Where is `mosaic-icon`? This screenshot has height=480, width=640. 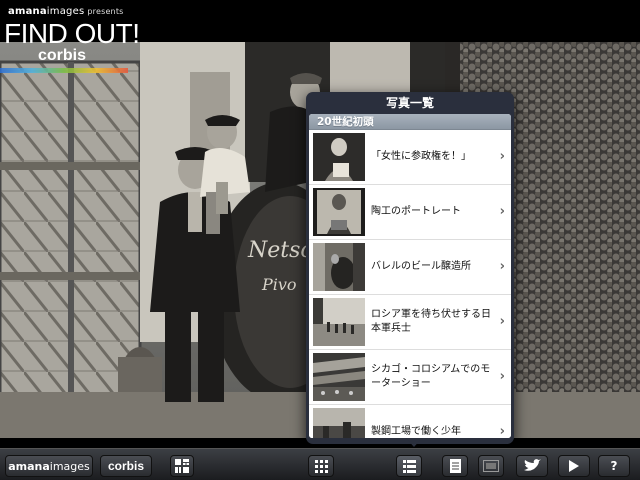
mosaic-icon is located at coordinates (182, 466).